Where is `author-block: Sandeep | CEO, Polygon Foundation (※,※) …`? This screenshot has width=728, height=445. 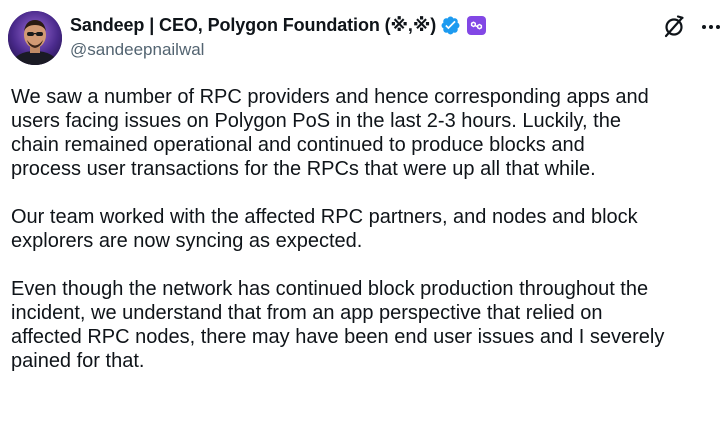 author-block: Sandeep | CEO, Polygon Foundation (※,※) … is located at coordinates (359, 37).